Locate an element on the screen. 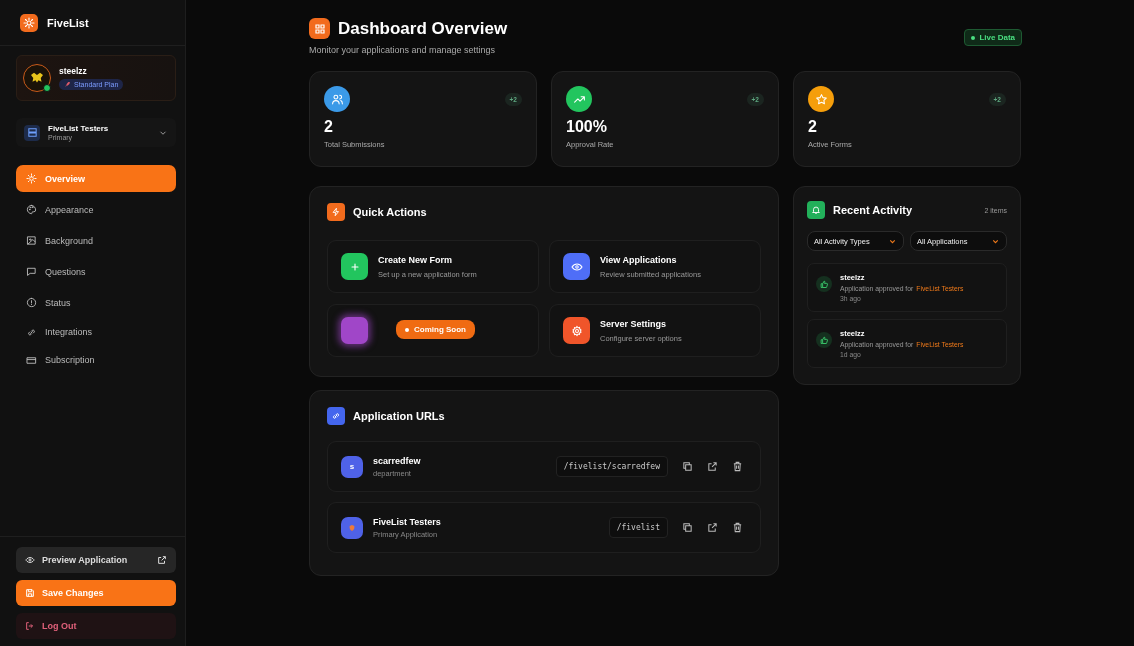  eye-icon is located at coordinates (30, 560).